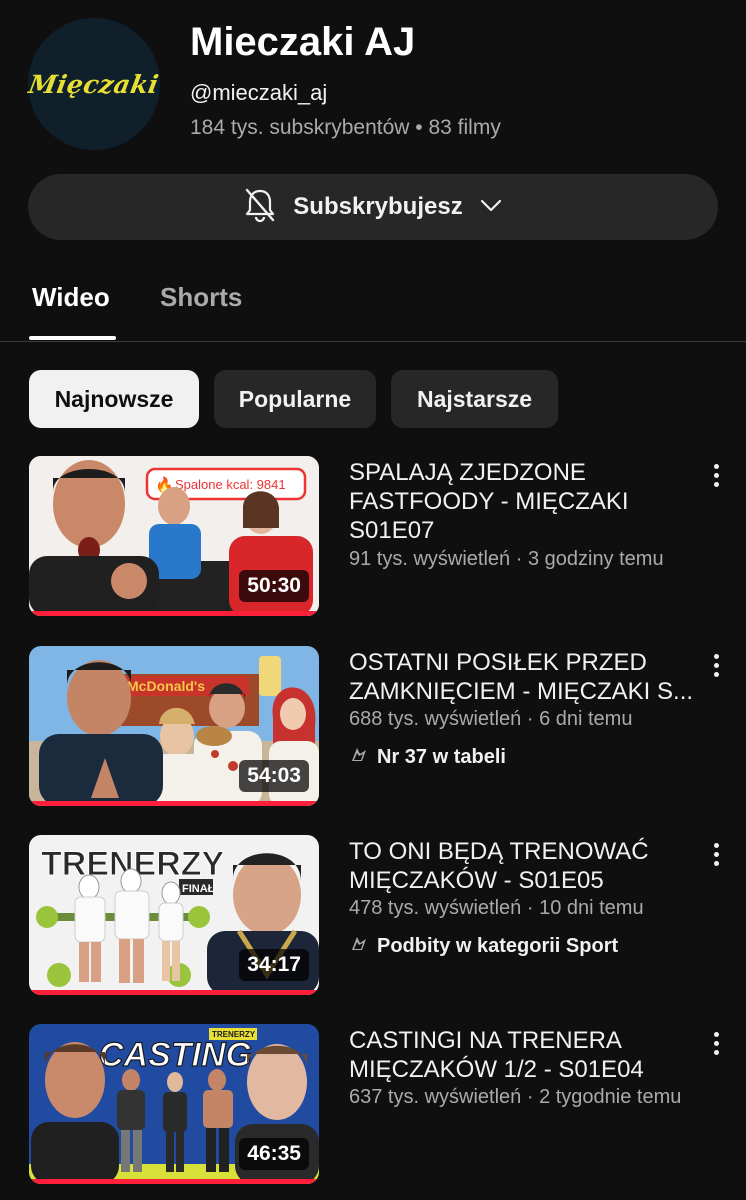  Describe the element at coordinates (175, 1055) in the screenshot. I see `thumbnail-text: CASTING` at that location.